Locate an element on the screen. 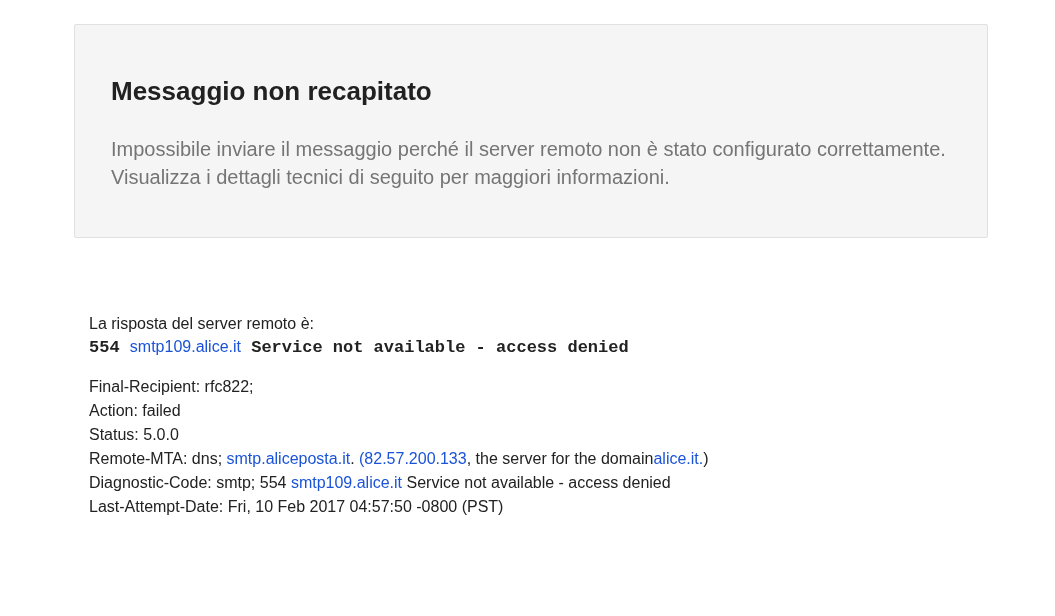 This screenshot has width=1055, height=616. detail-line: Diagnostic-Code: smtp; 554 smtp109.alice.it Service not available - access denied is located at coordinates (380, 483).